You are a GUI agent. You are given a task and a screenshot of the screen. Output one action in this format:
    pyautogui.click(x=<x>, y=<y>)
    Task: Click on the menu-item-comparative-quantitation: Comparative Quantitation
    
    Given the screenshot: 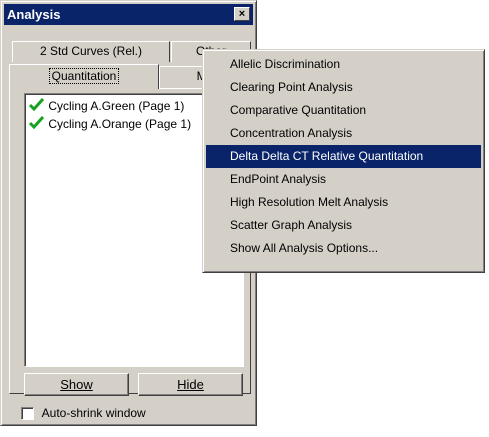 What is the action you would take?
    pyautogui.click(x=343, y=110)
    